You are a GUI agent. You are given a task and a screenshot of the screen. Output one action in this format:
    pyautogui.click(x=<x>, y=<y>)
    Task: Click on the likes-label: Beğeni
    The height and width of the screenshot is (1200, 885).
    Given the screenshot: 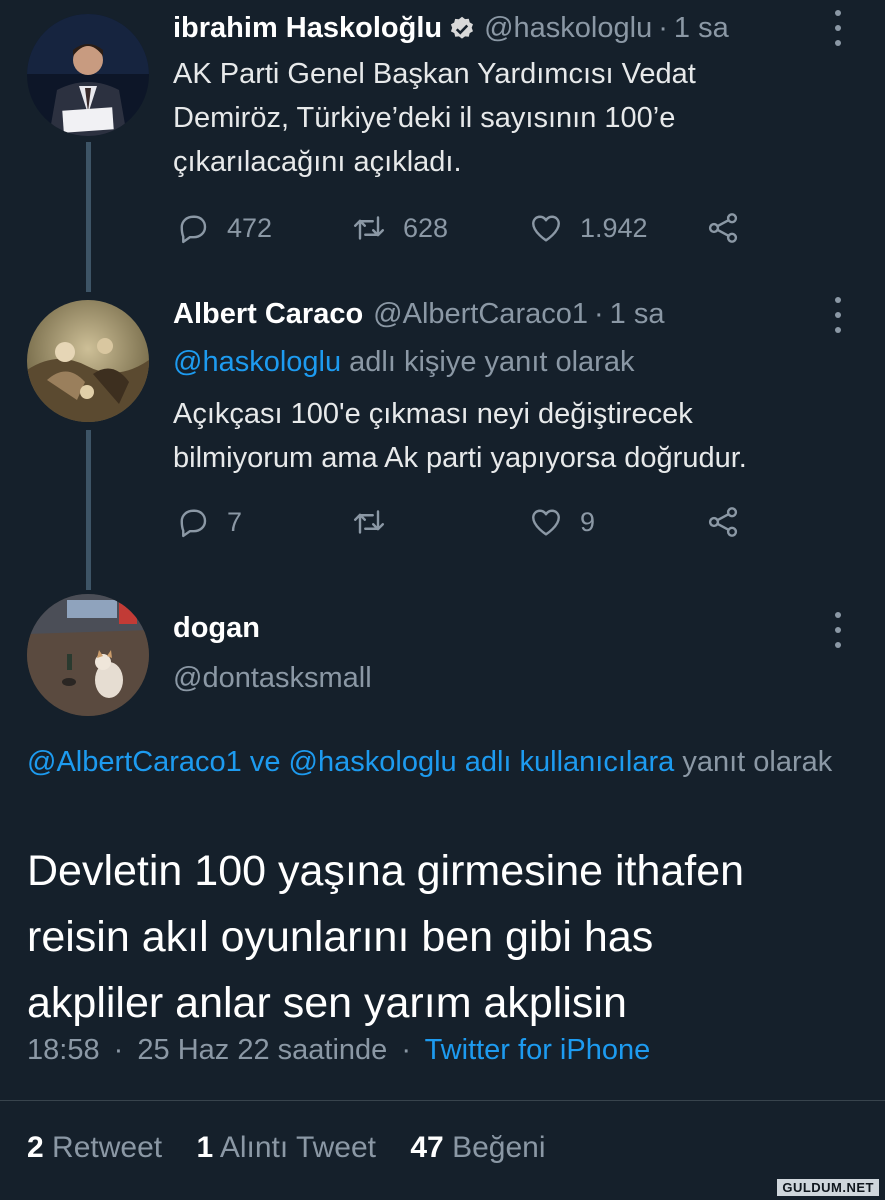 What is the action you would take?
    pyautogui.click(x=499, y=1147)
    